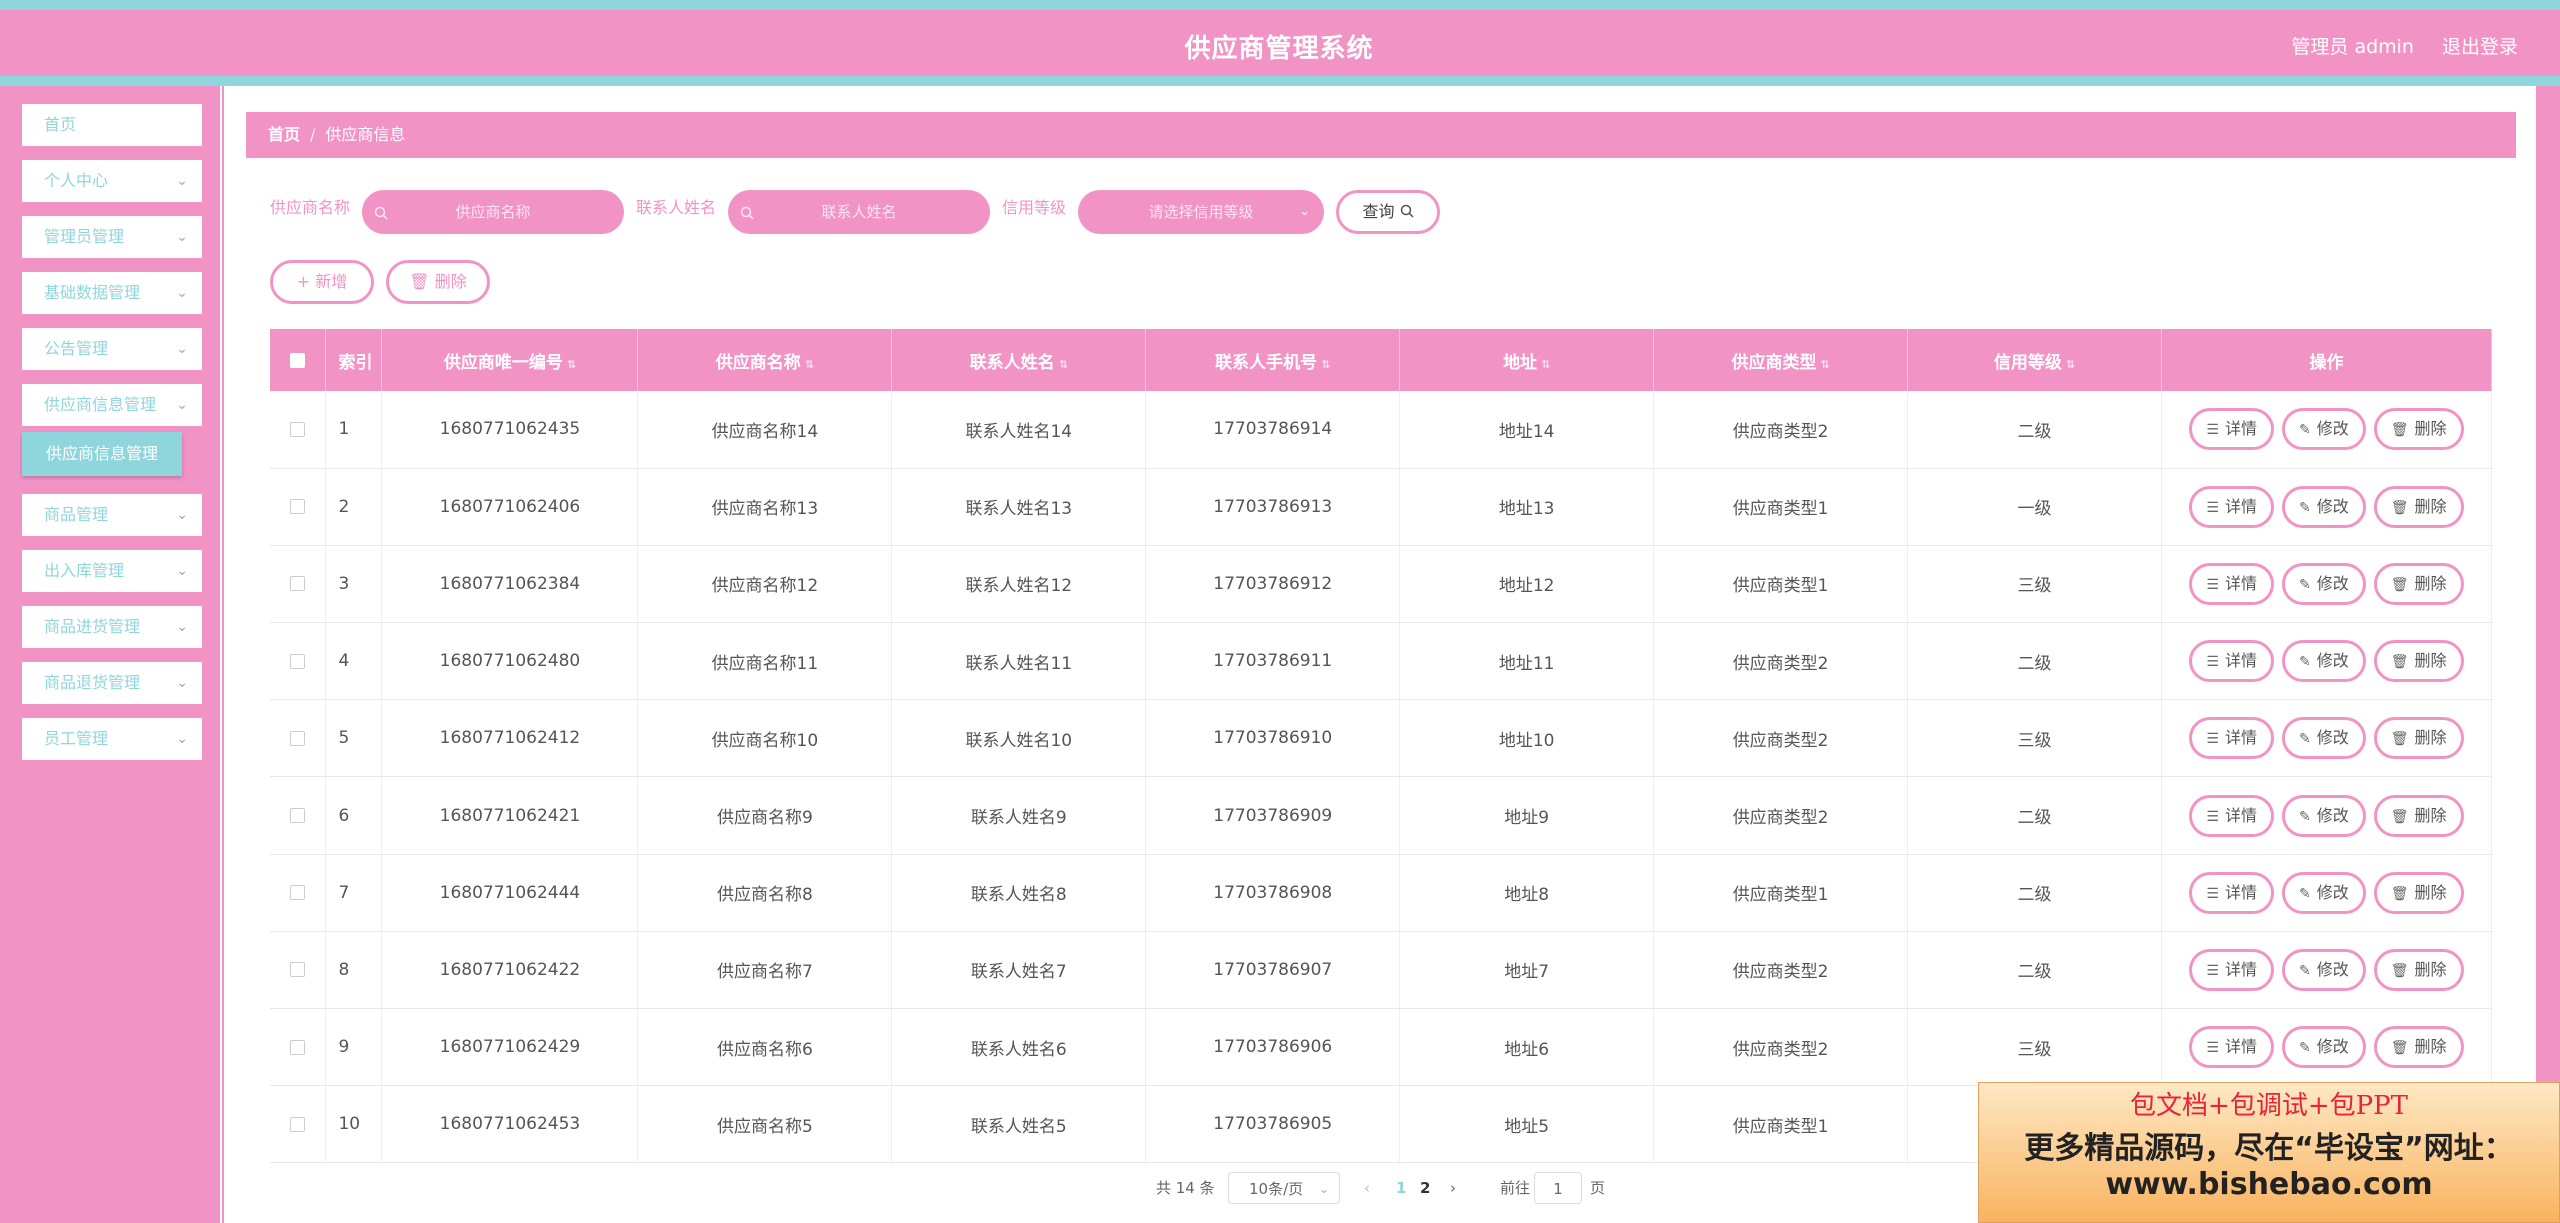  What do you see at coordinates (1273, 360) in the screenshot?
I see `column-header: 联系人手机号 ⇅` at bounding box center [1273, 360].